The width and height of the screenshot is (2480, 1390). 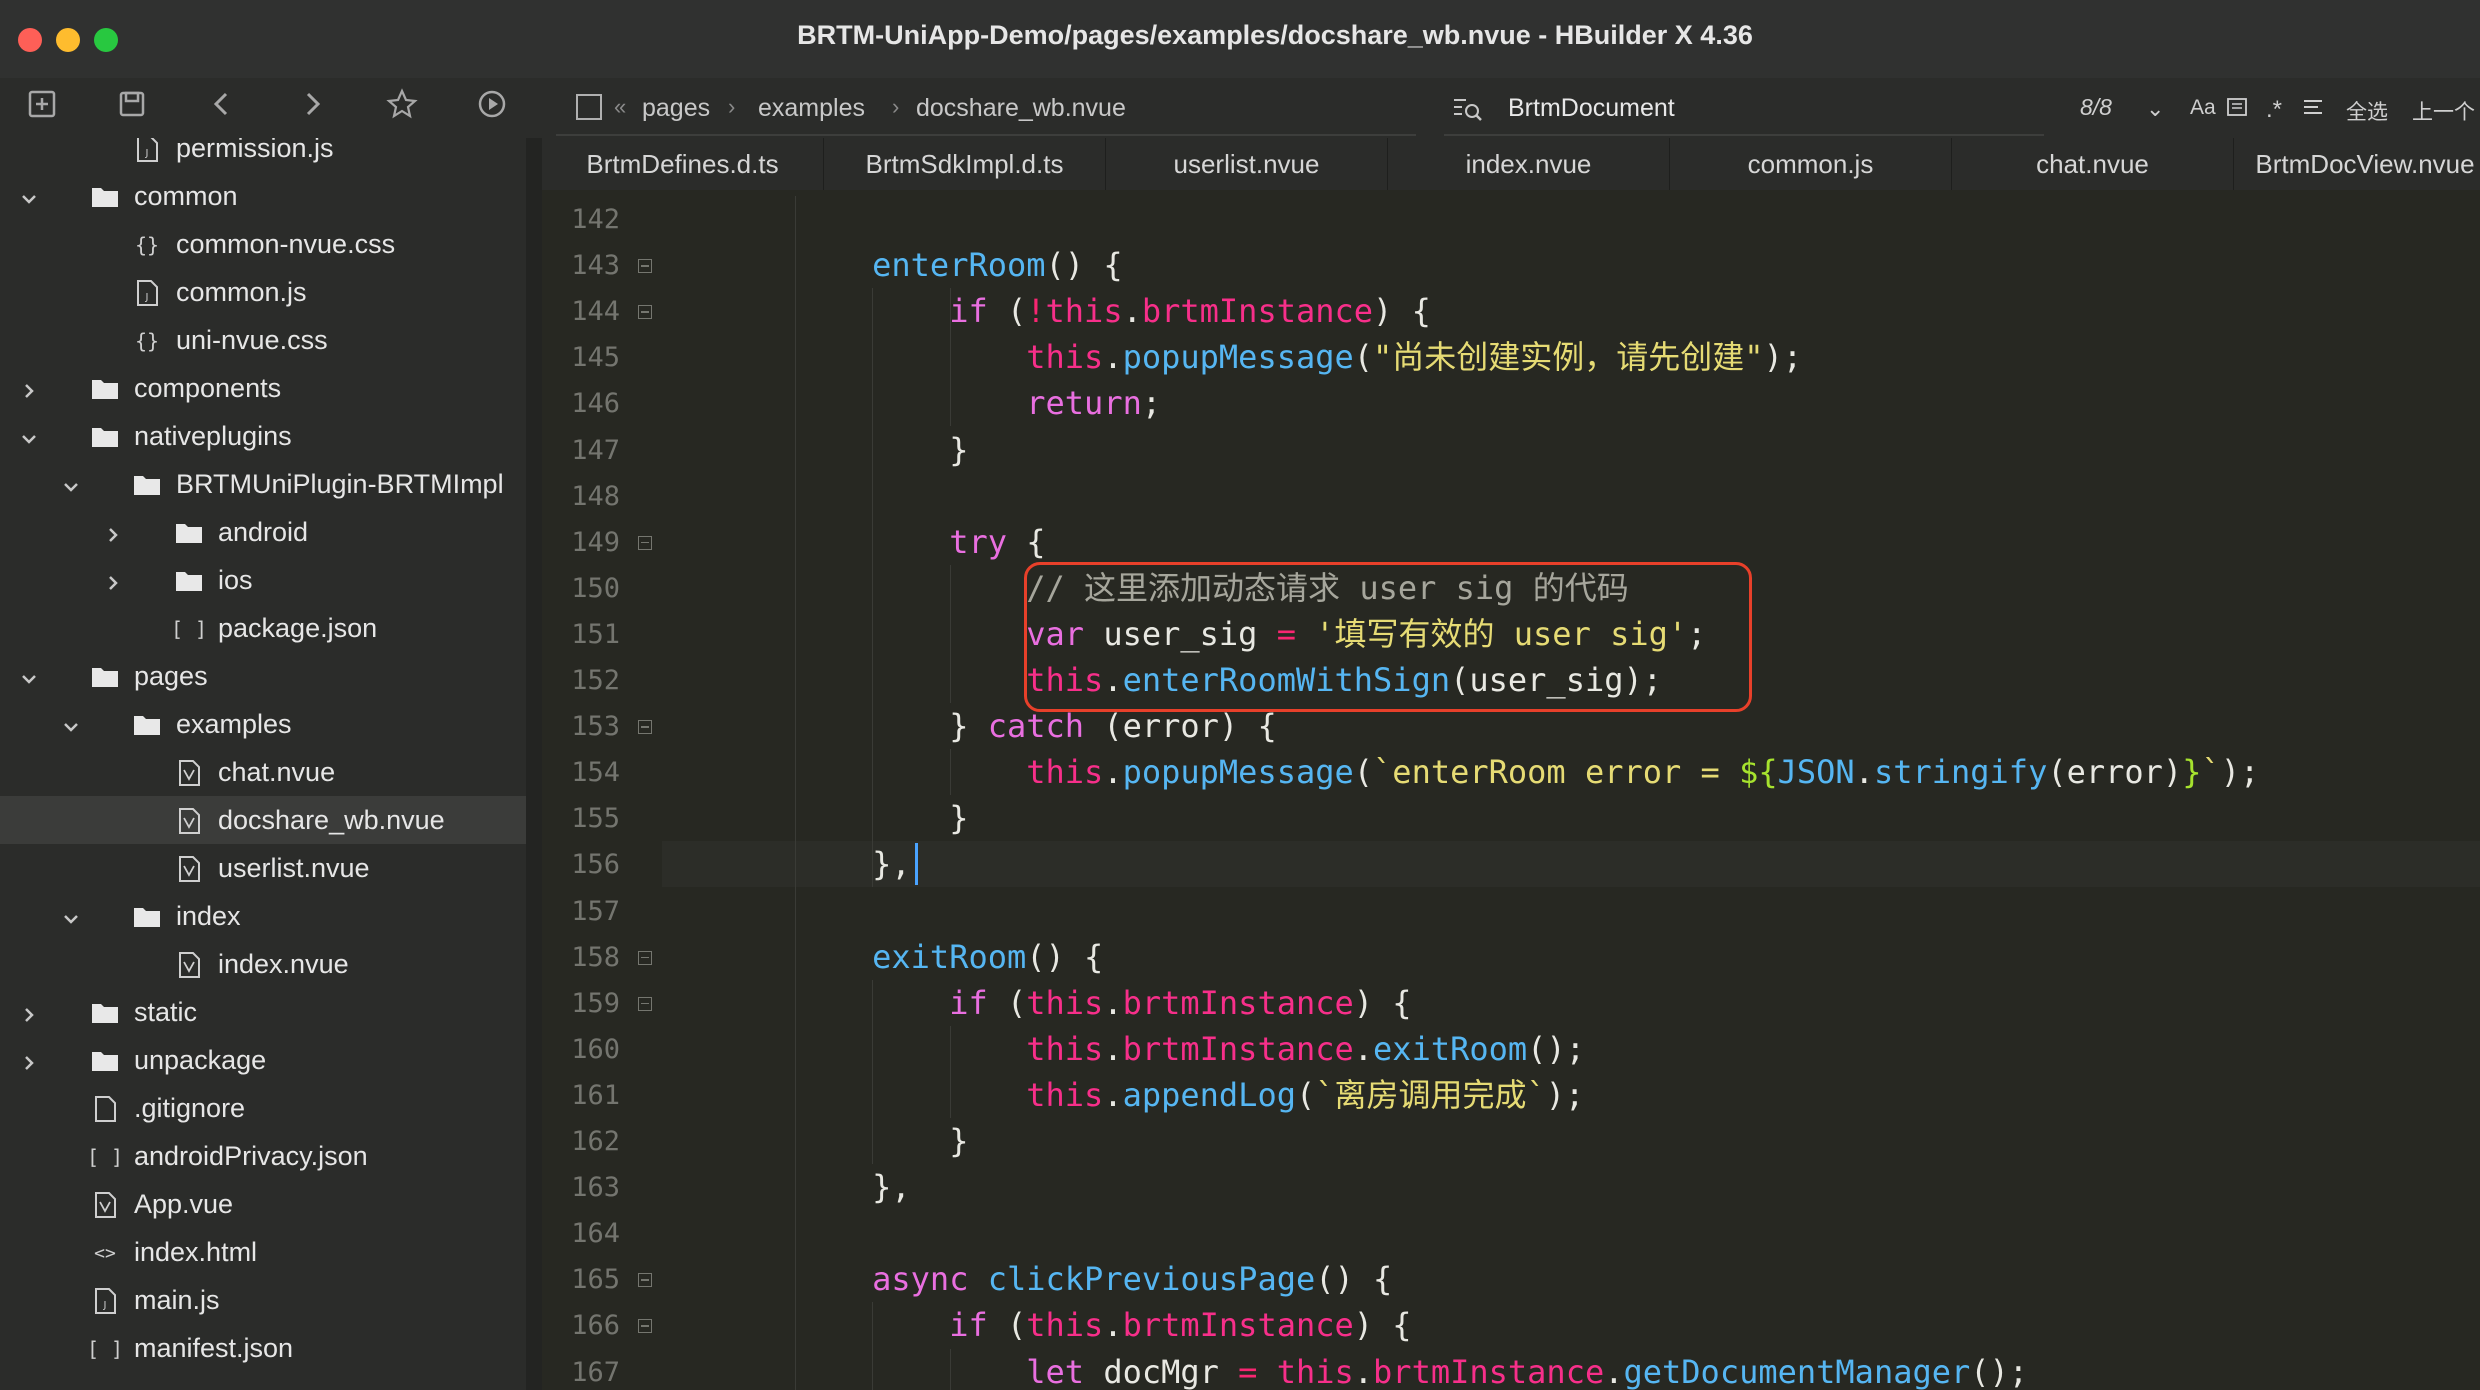 I want to click on back-icon, so click(x=222, y=108).